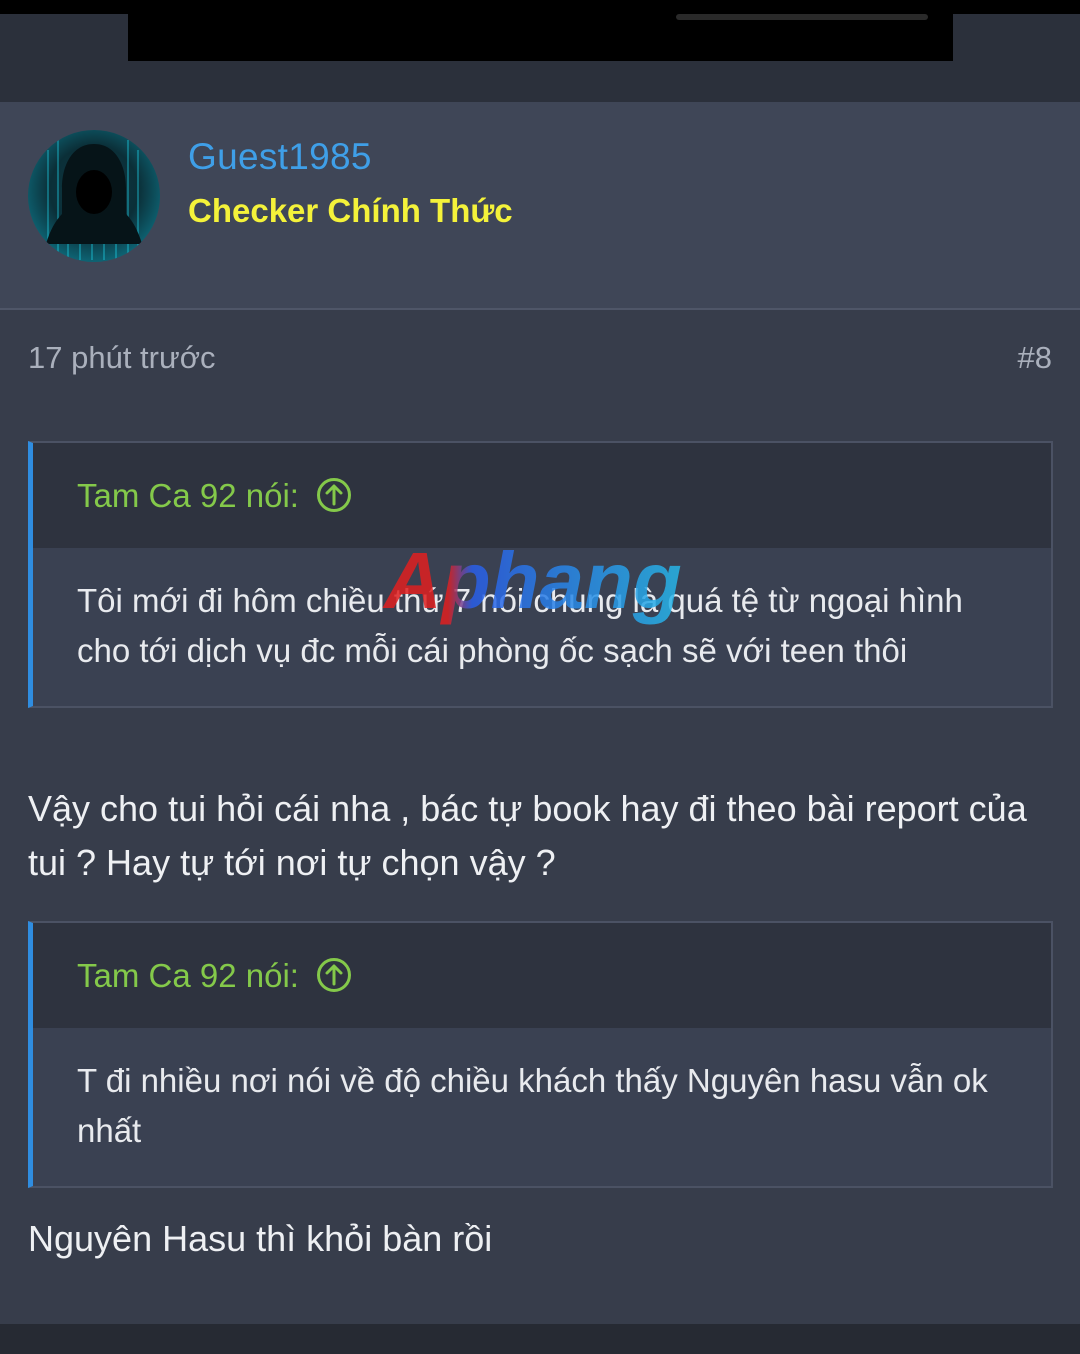 Image resolution: width=1080 pixels, height=1354 pixels. I want to click on avatar, so click(94, 196).